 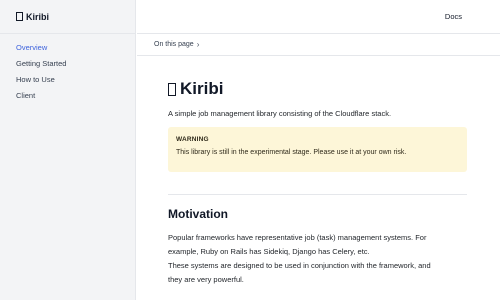 What do you see at coordinates (318, 89) in the screenshot?
I see `page-title: Kiribi` at bounding box center [318, 89].